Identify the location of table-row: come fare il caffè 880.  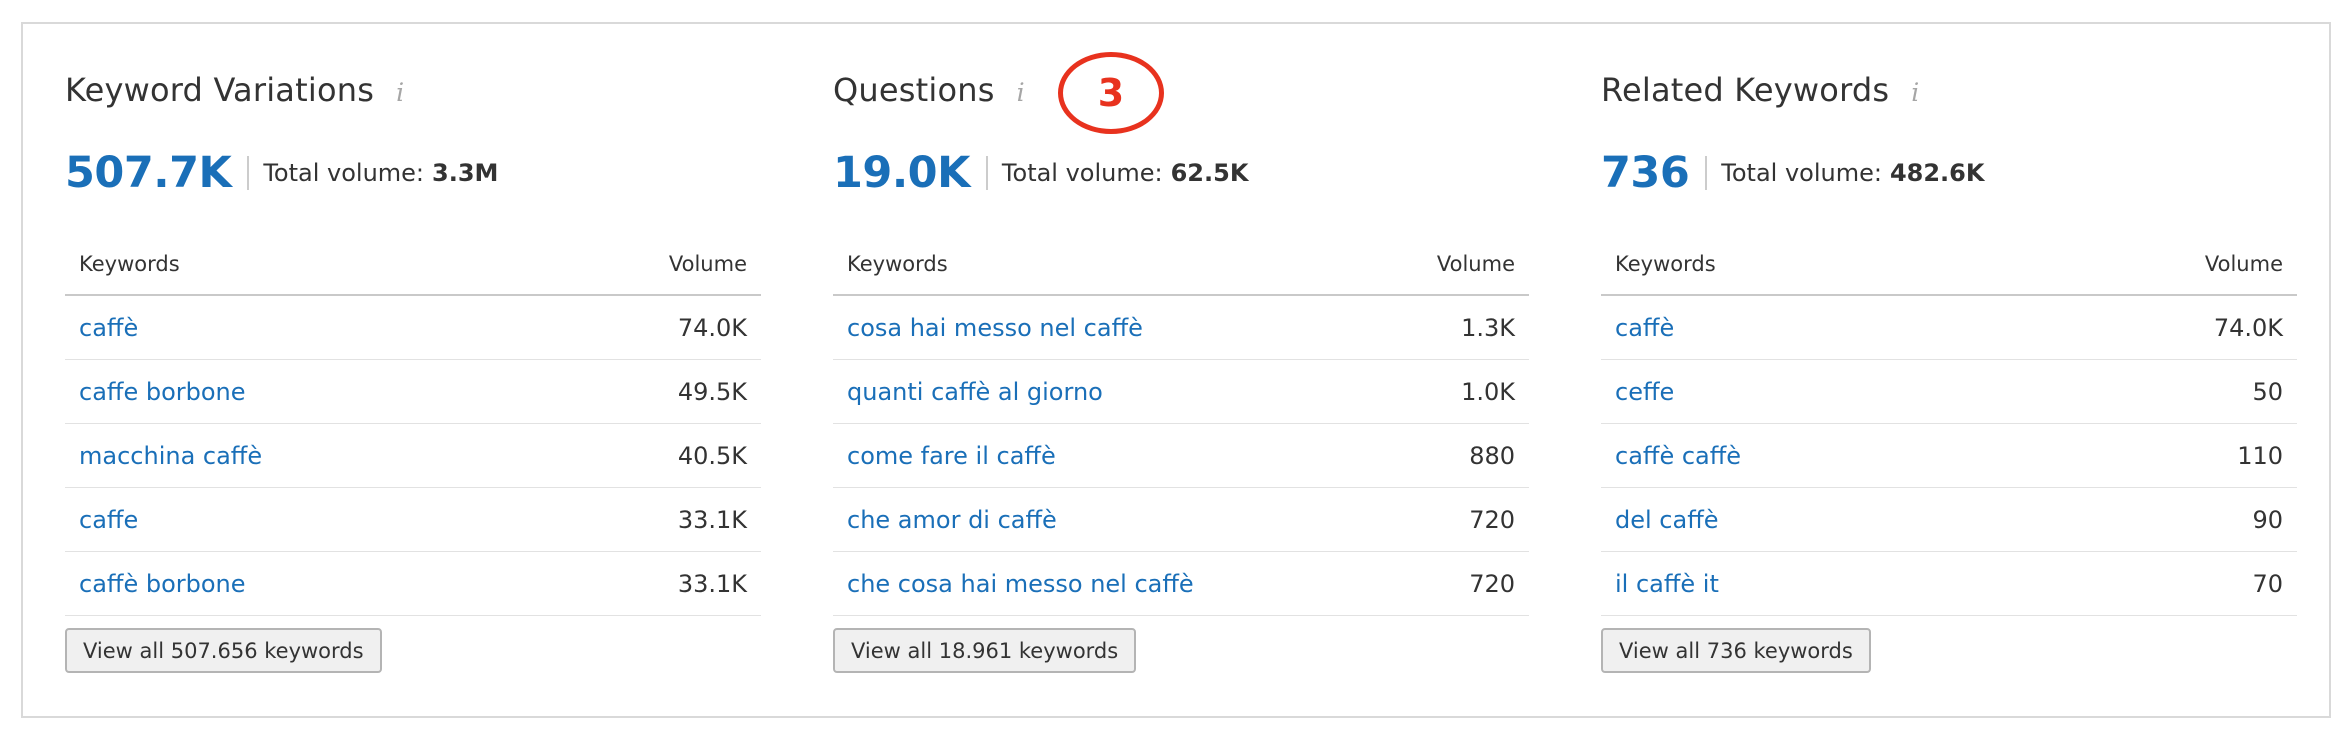
(1181, 456).